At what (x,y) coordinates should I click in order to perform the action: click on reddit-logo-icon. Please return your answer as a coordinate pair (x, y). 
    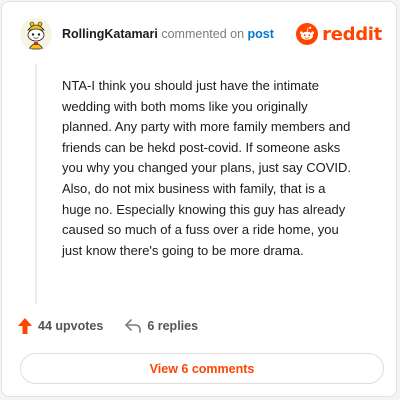
    Looking at the image, I should click on (307, 34).